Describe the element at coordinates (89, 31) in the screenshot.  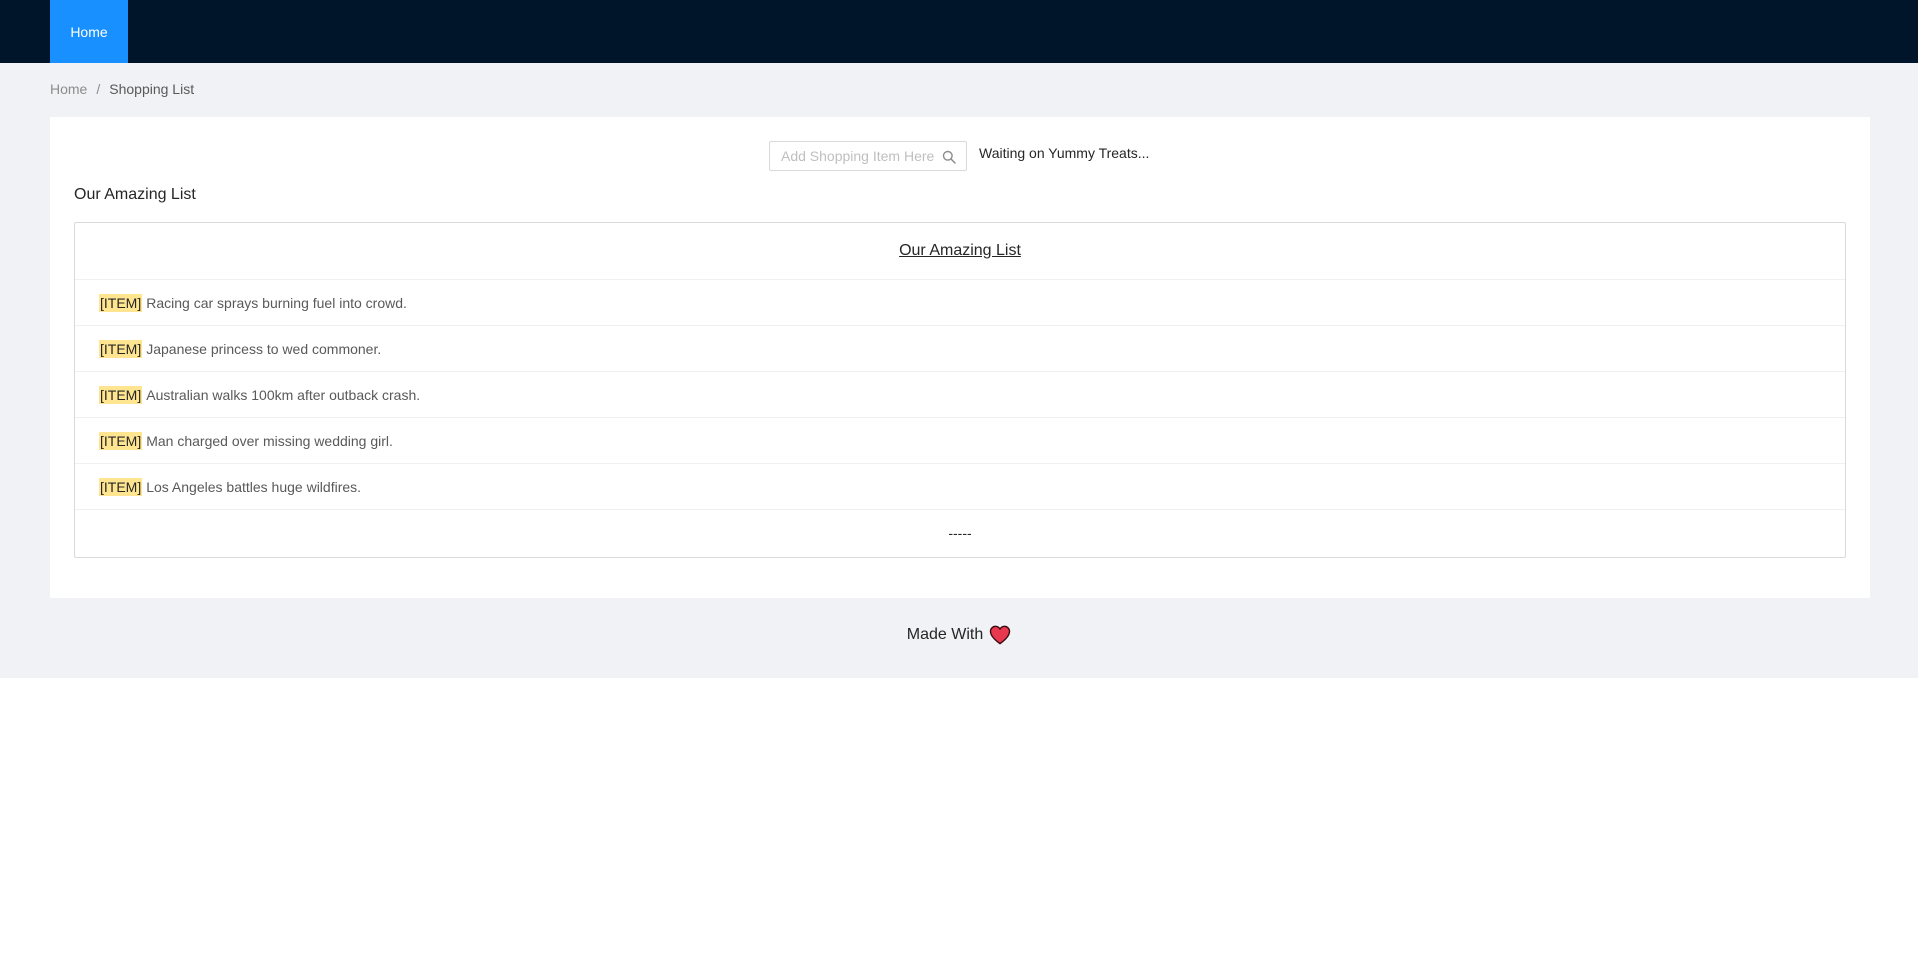
I see `nav-item-home: Home` at that location.